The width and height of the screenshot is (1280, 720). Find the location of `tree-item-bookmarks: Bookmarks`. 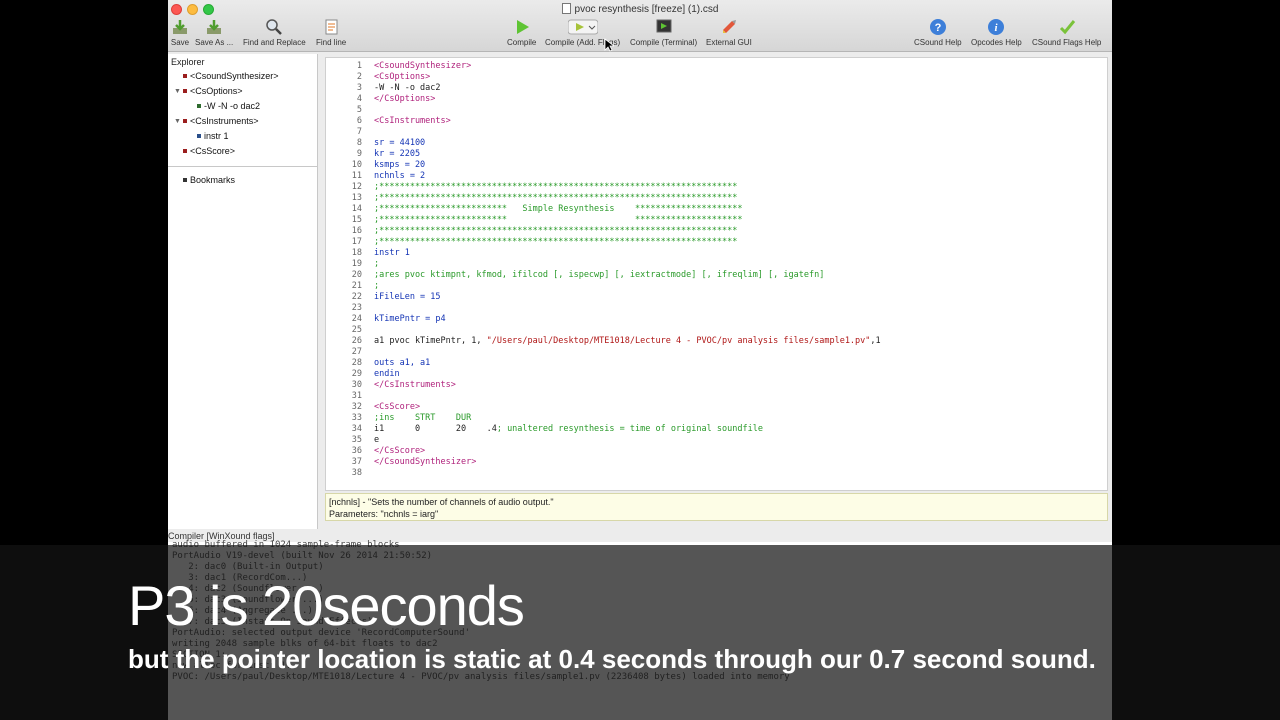

tree-item-bookmarks: Bookmarks is located at coordinates (209, 180).